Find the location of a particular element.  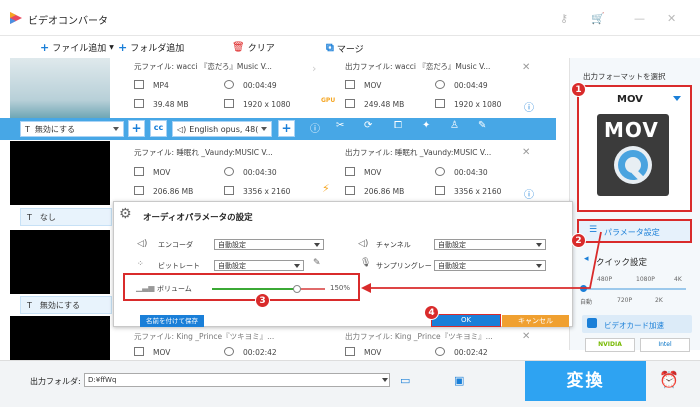

step-badge-4: 4 is located at coordinates (431, 312).